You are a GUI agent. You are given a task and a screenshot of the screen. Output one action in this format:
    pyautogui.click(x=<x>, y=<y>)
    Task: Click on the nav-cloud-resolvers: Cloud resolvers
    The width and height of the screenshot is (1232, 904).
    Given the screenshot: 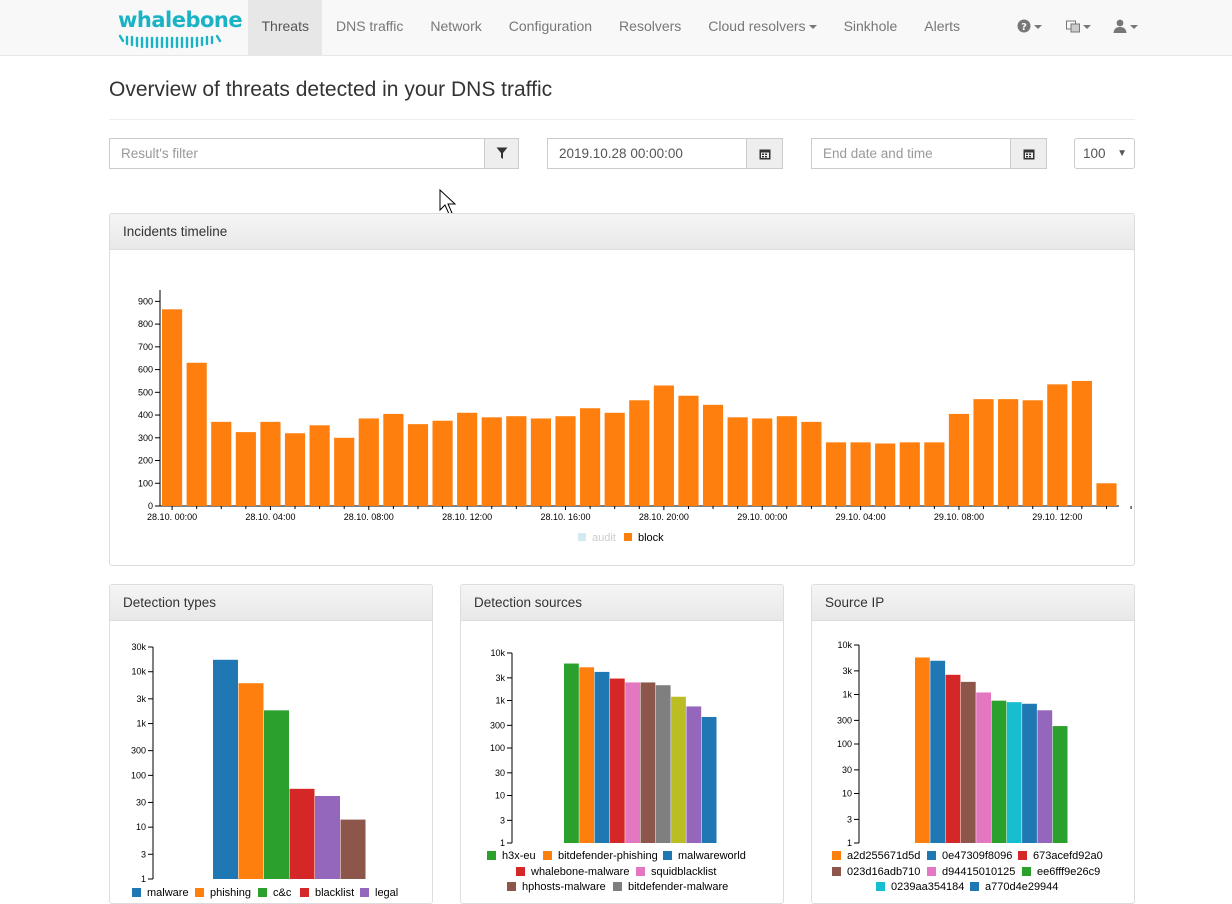 What is the action you would take?
    pyautogui.click(x=762, y=28)
    